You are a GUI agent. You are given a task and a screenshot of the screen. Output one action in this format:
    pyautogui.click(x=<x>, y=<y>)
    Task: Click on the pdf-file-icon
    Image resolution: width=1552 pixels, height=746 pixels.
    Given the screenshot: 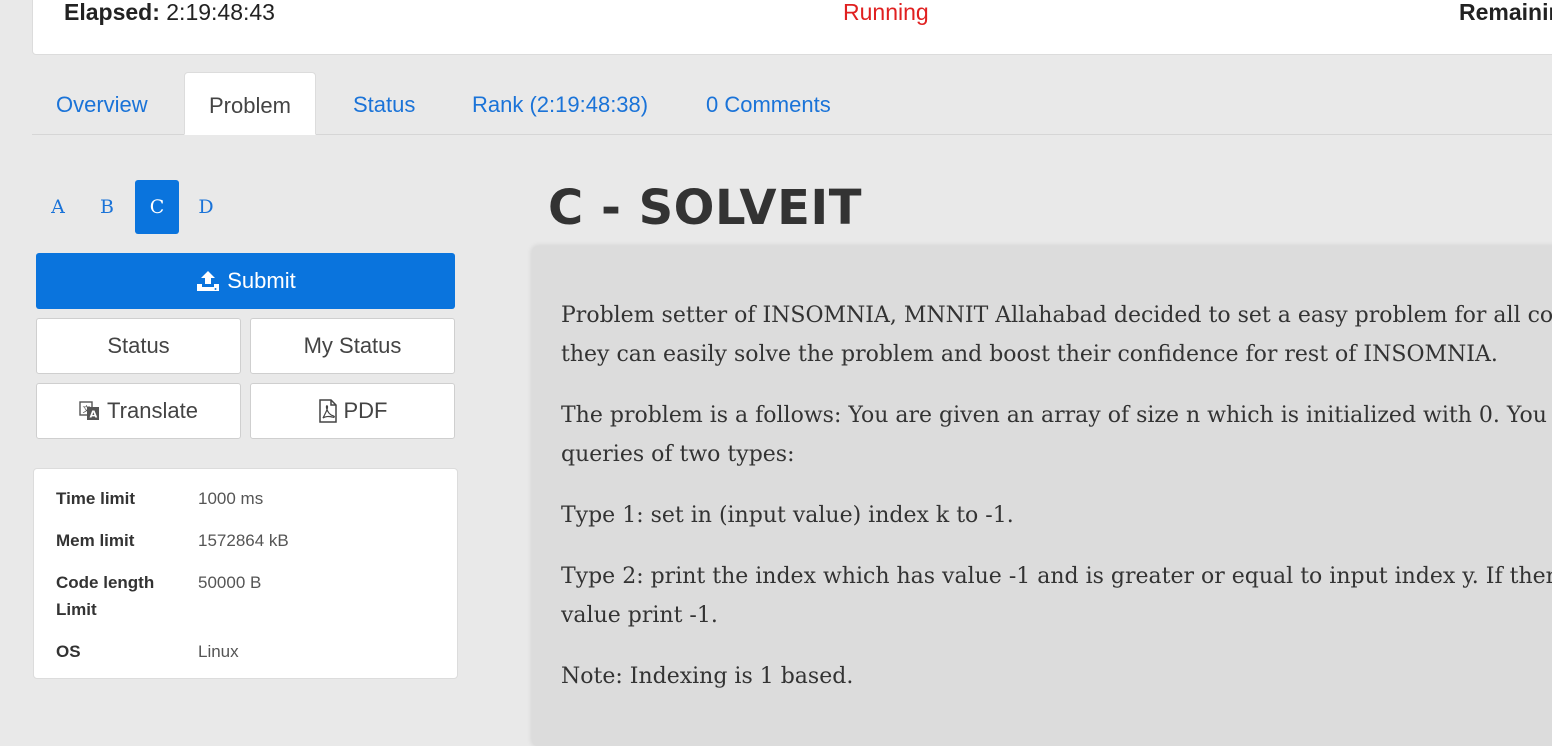 What is the action you would take?
    pyautogui.click(x=328, y=411)
    